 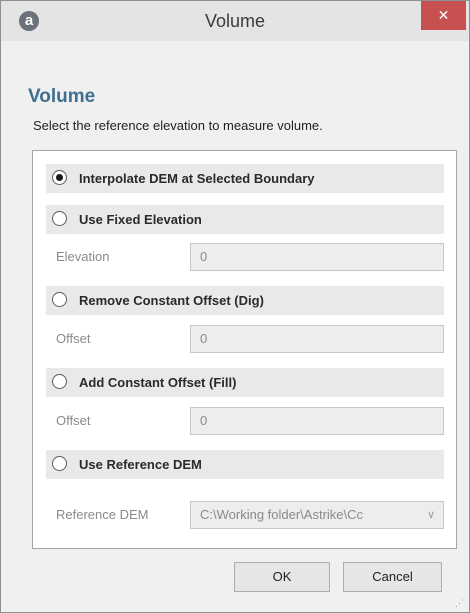 I want to click on option-add-offset-fill: Add Constant Offset (Fill), so click(x=245, y=382).